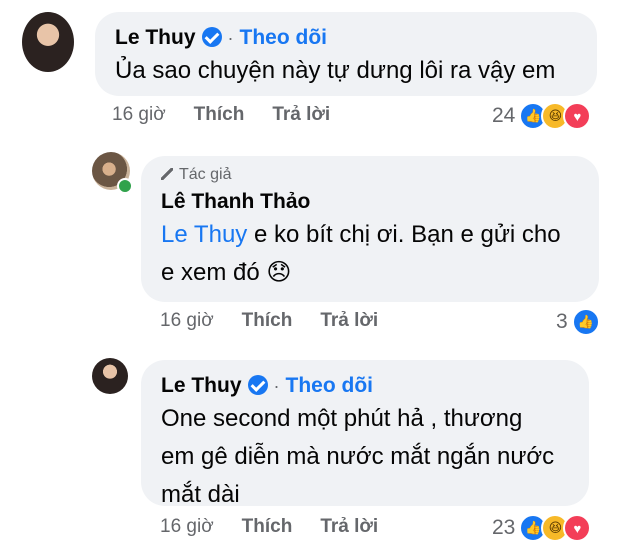 This screenshot has height=559, width=620. Describe the element at coordinates (279, 272) in the screenshot. I see `sad-emoji-icon: 😞` at that location.